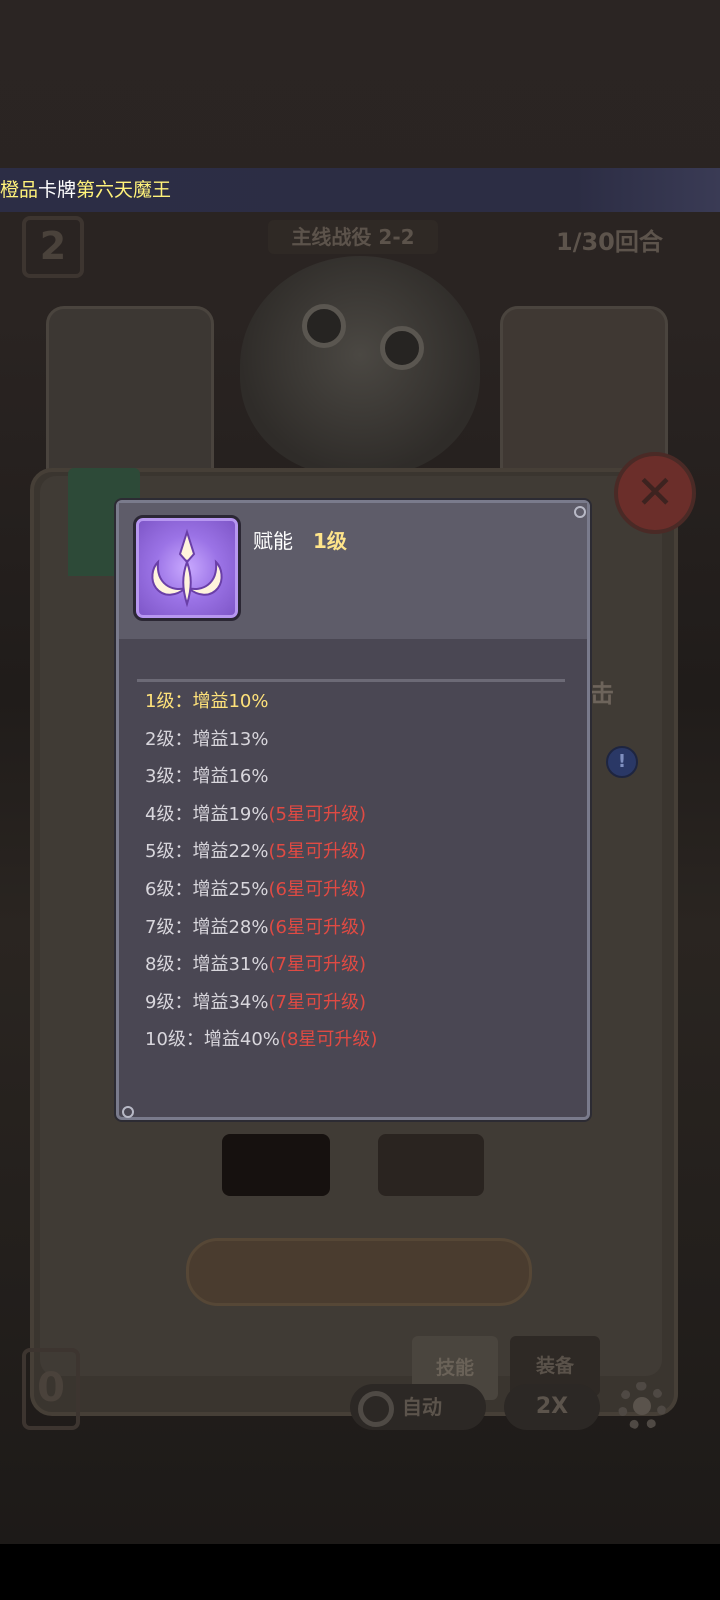 The width and height of the screenshot is (720, 1600). Describe the element at coordinates (207, 777) in the screenshot. I see `level-label: 3级：增益16%` at that location.